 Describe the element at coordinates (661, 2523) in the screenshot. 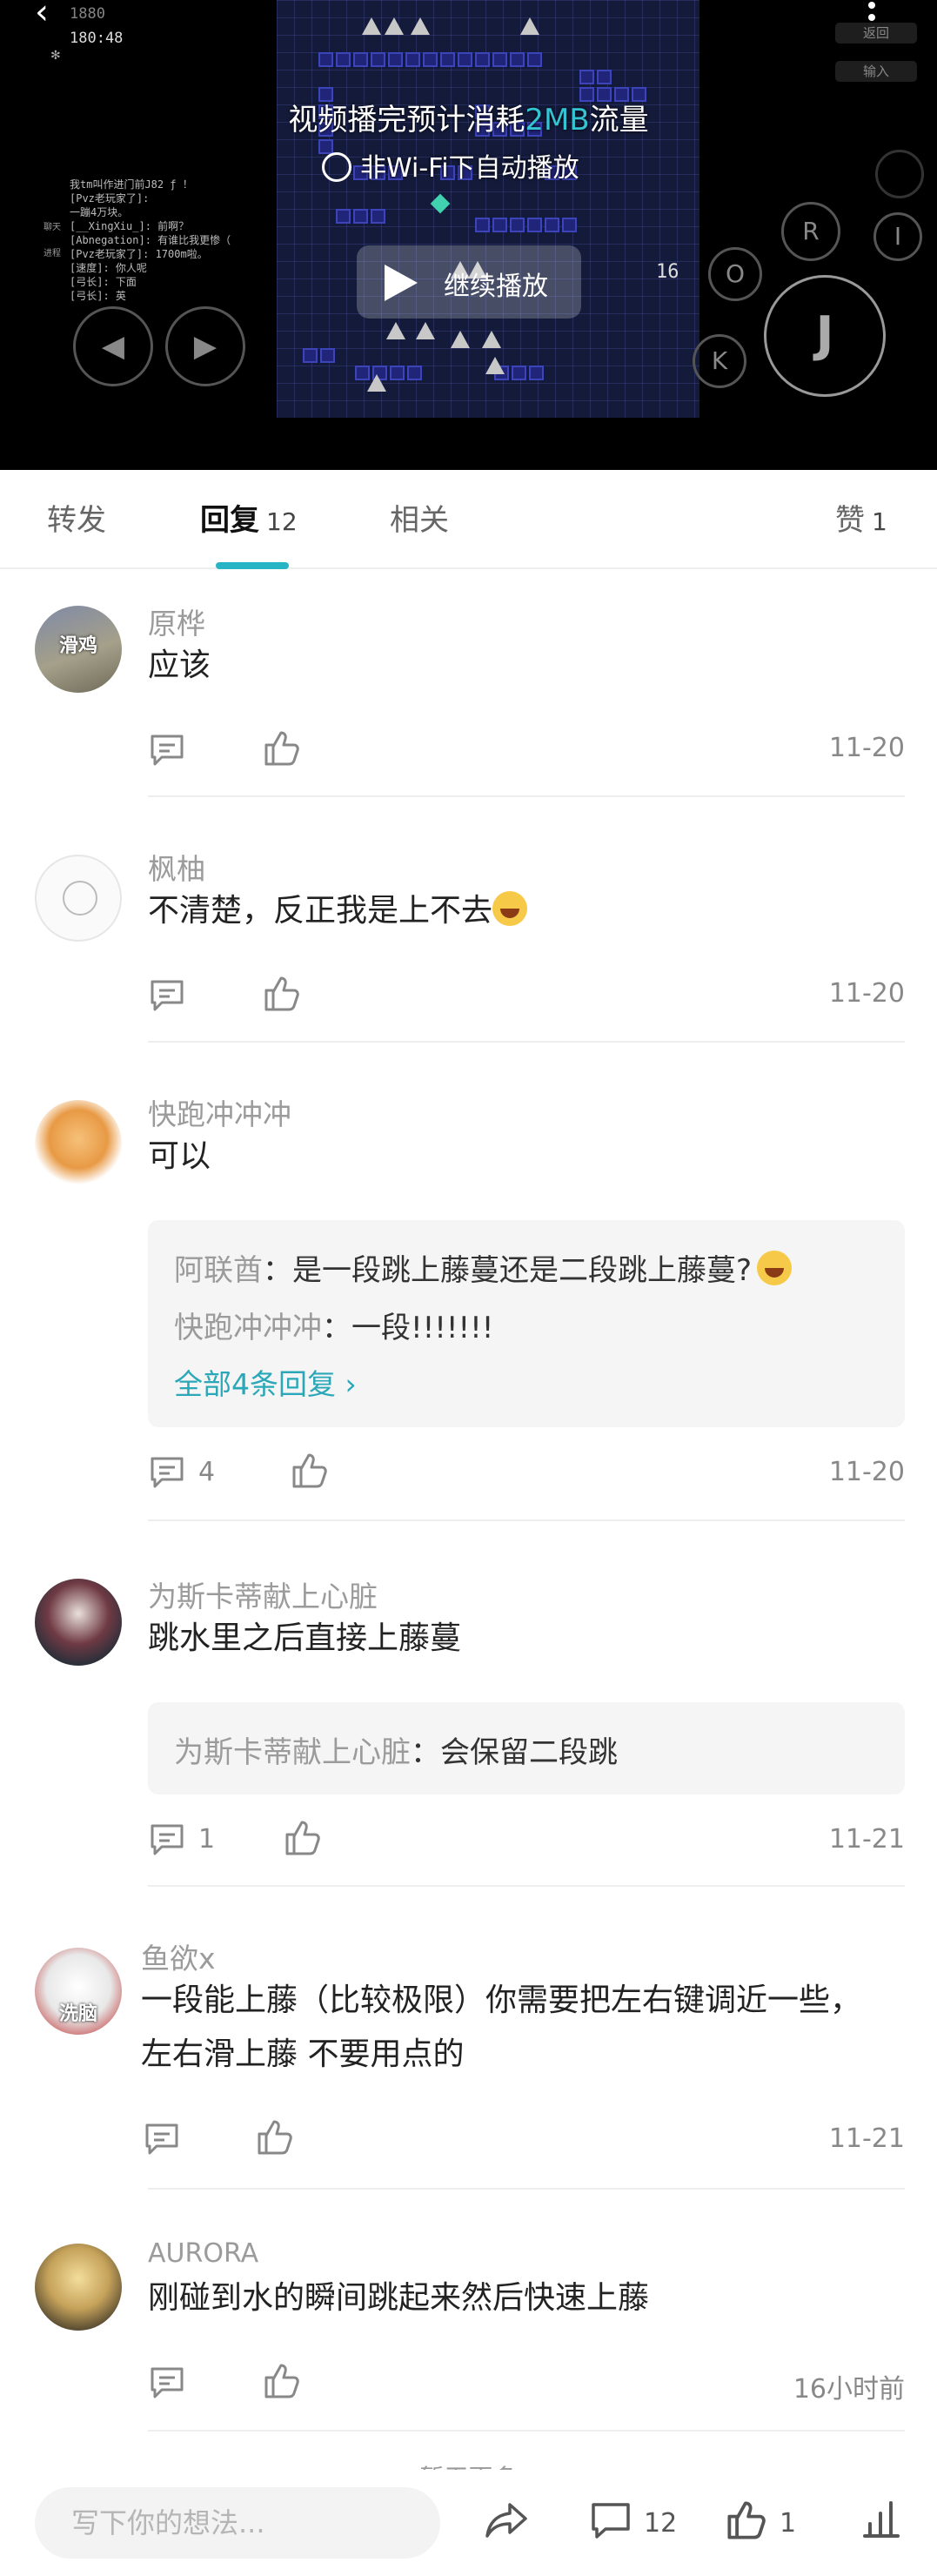

I see `comment-count: 12` at that location.